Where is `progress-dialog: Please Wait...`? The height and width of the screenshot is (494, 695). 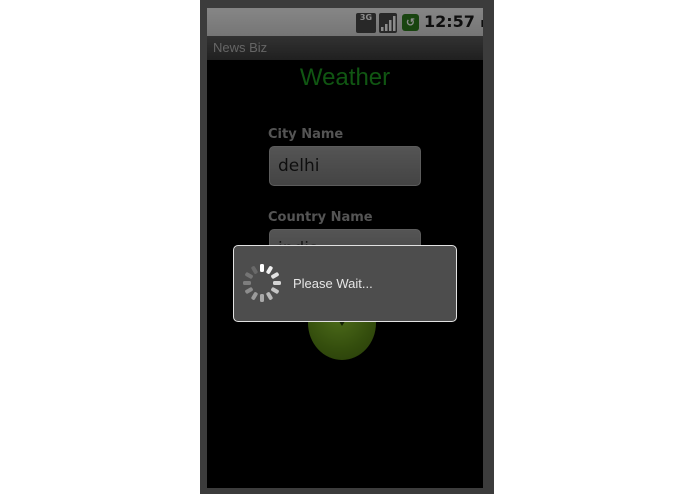
progress-dialog: Please Wait... is located at coordinates (345, 283).